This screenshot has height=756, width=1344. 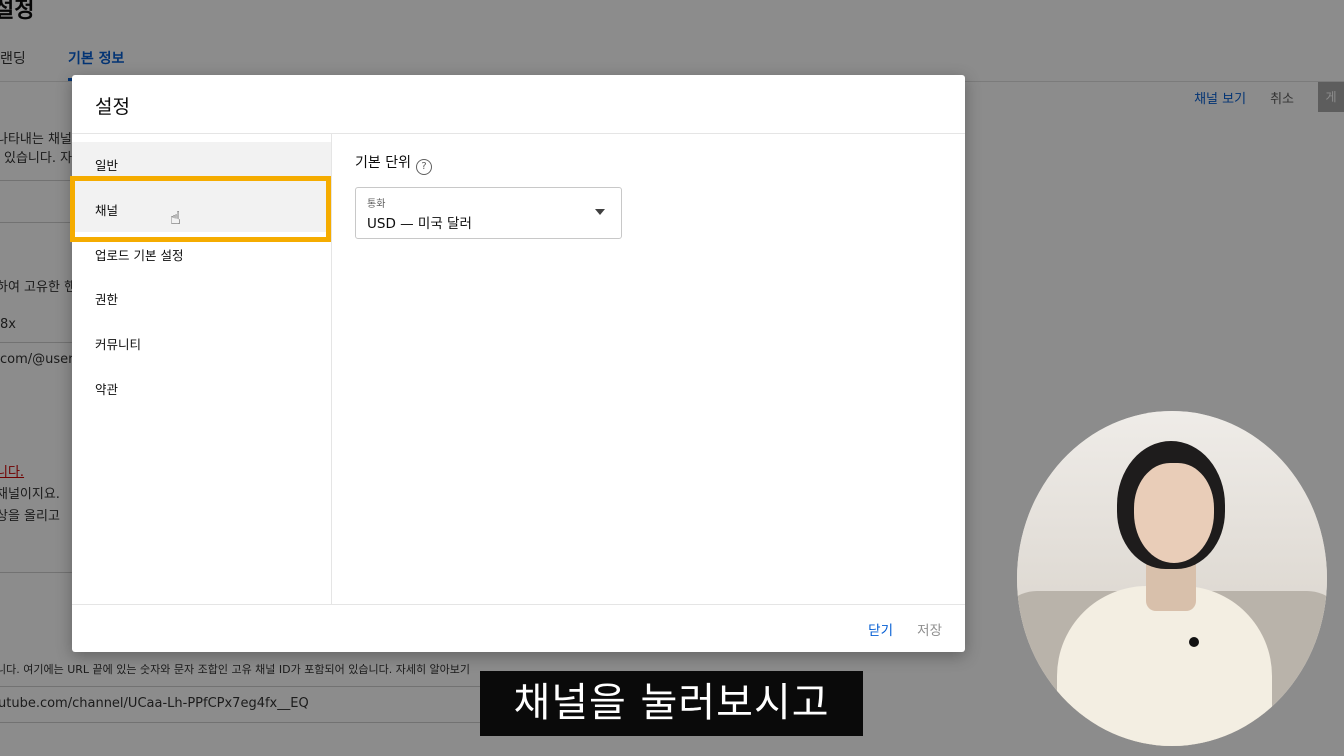 I want to click on dialog-title: 설정, so click(x=112, y=107).